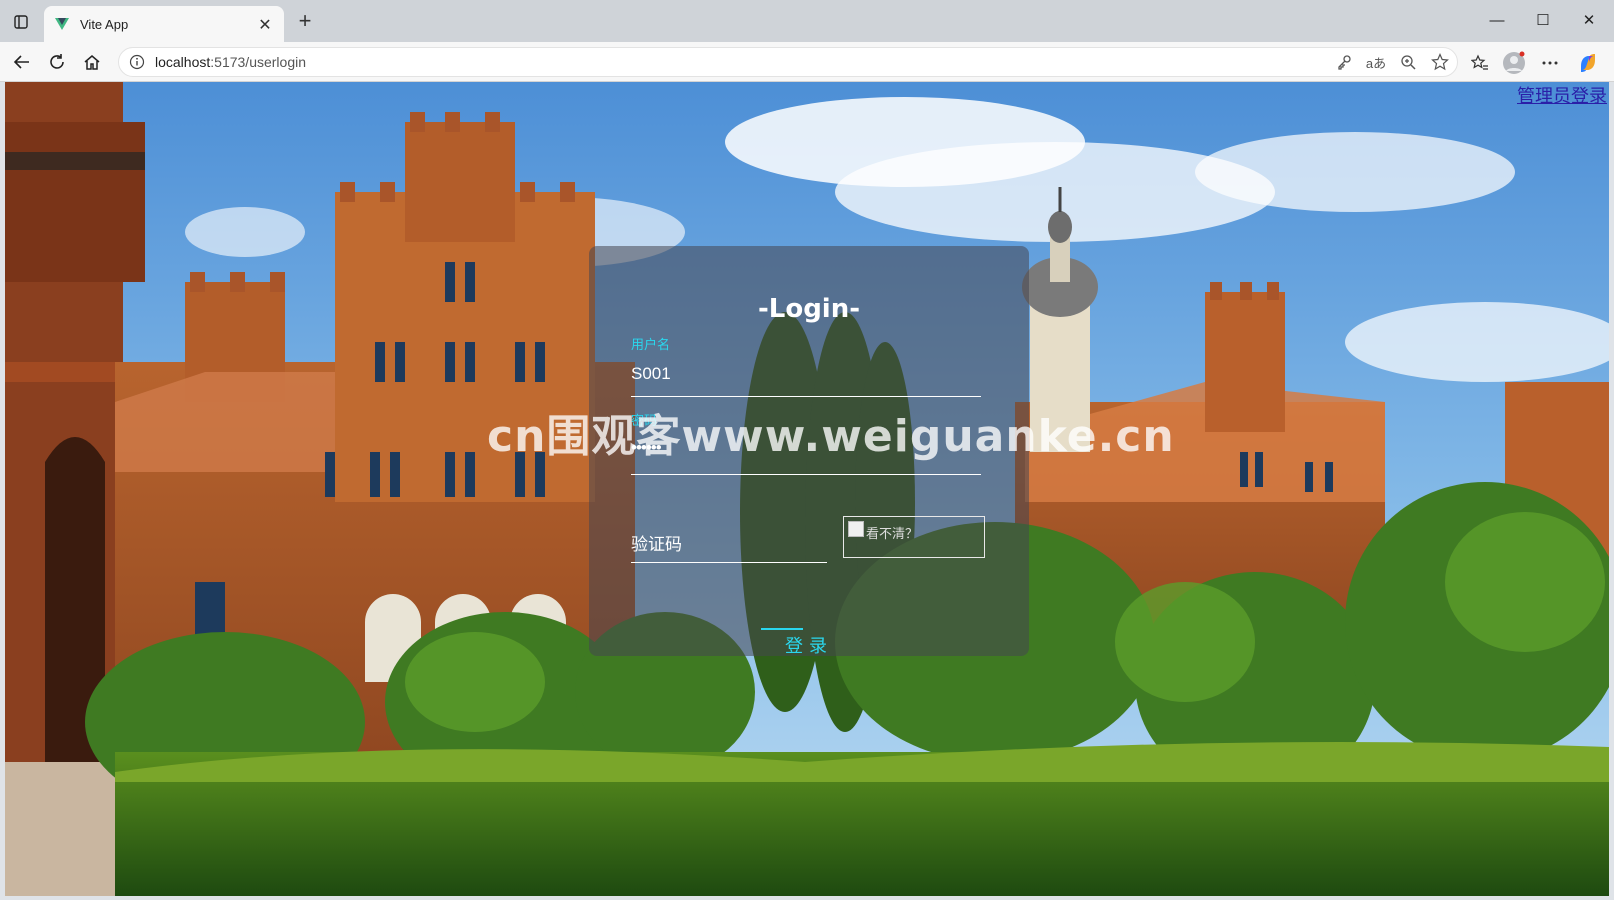  I want to click on username-label: 用户名, so click(651, 345).